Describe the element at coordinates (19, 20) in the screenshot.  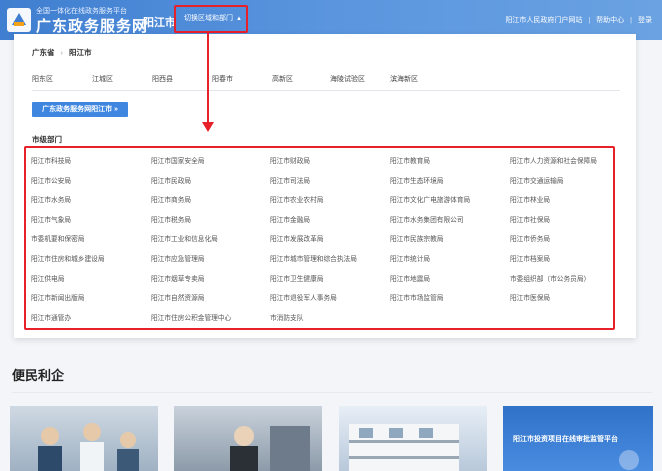
I see `logo-emblem-icon` at that location.